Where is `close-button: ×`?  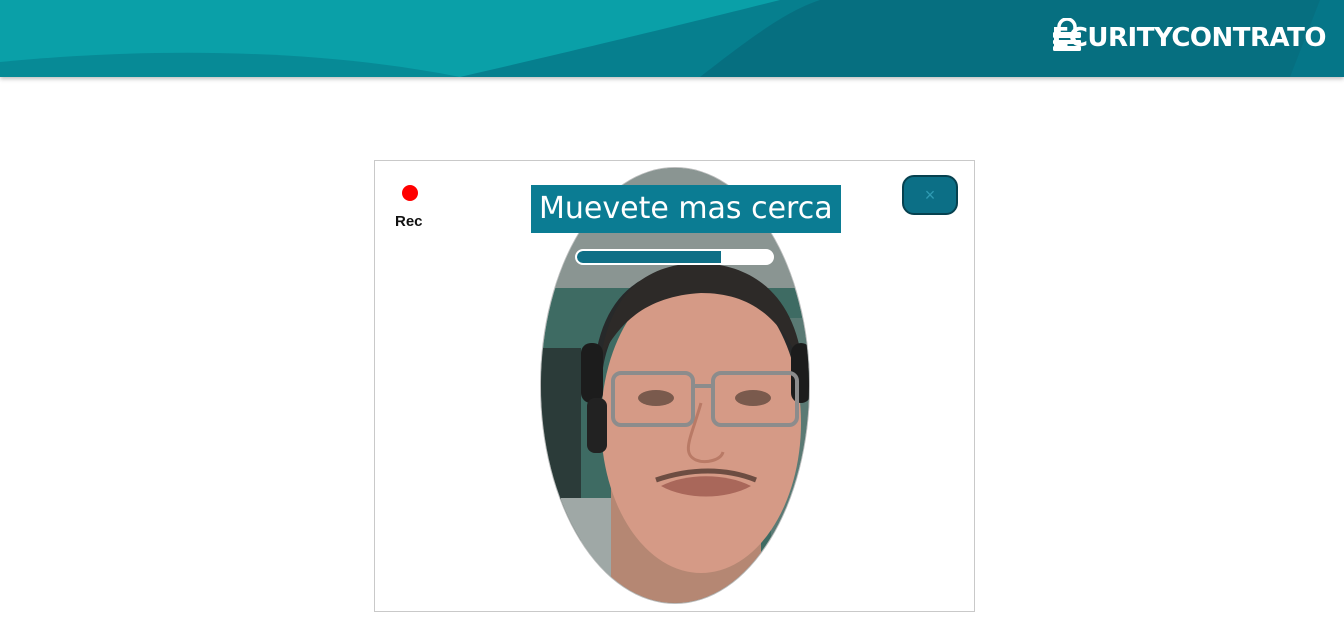
close-button: × is located at coordinates (930, 195).